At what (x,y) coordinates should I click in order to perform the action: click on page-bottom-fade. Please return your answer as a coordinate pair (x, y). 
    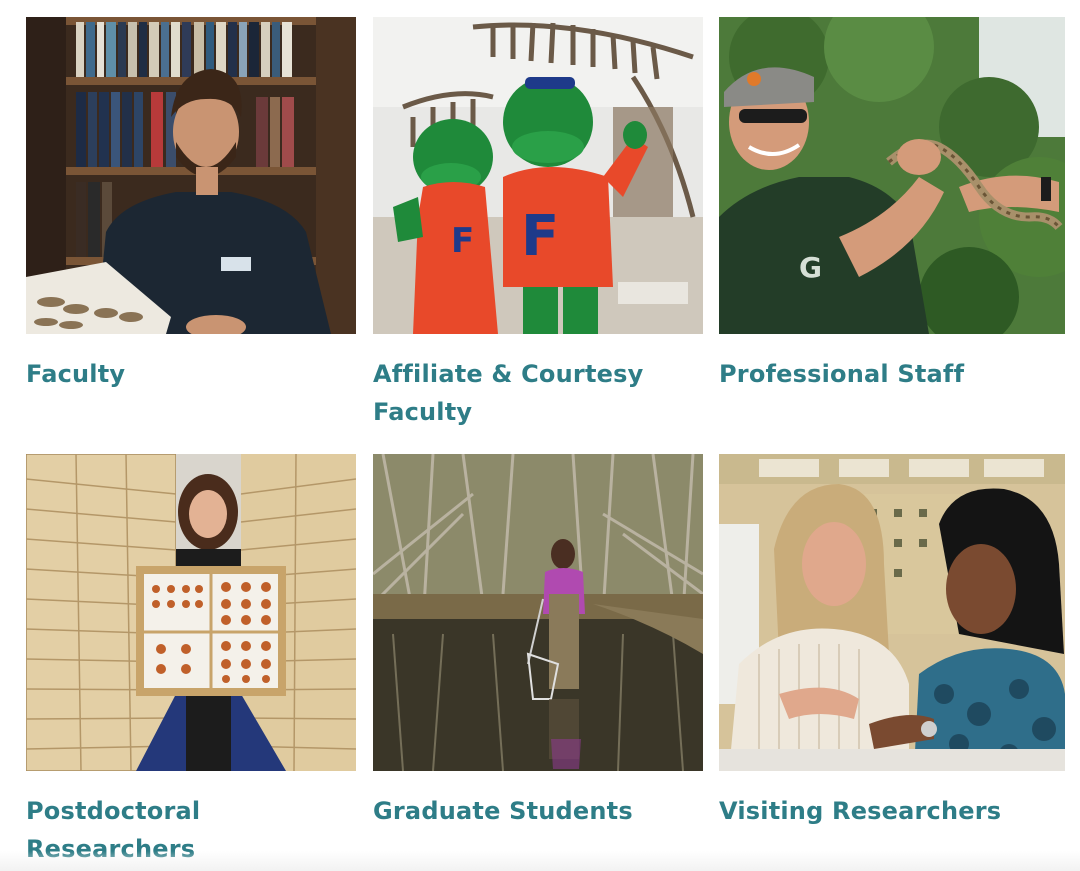
    Looking at the image, I should click on (540, 861).